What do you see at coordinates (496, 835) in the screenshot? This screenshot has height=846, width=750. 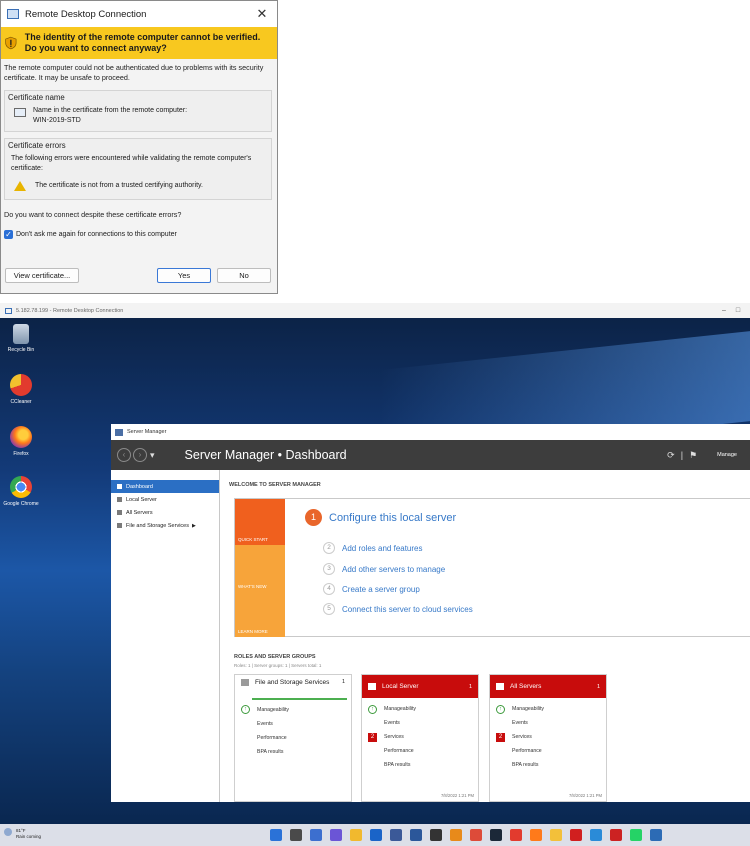 I see `steam-icon` at bounding box center [496, 835].